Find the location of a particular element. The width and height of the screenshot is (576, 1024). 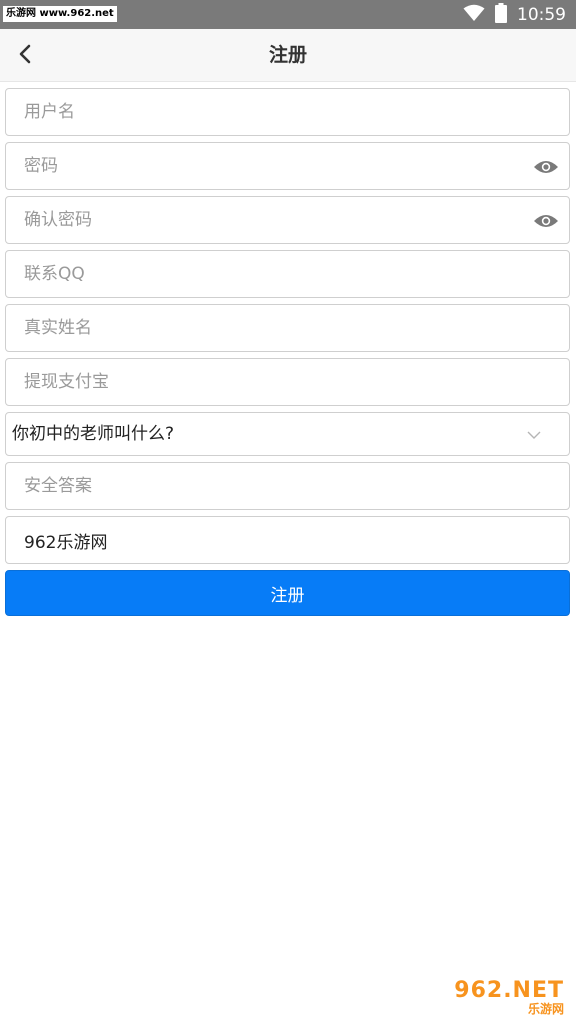

username-field-container is located at coordinates (287, 112).